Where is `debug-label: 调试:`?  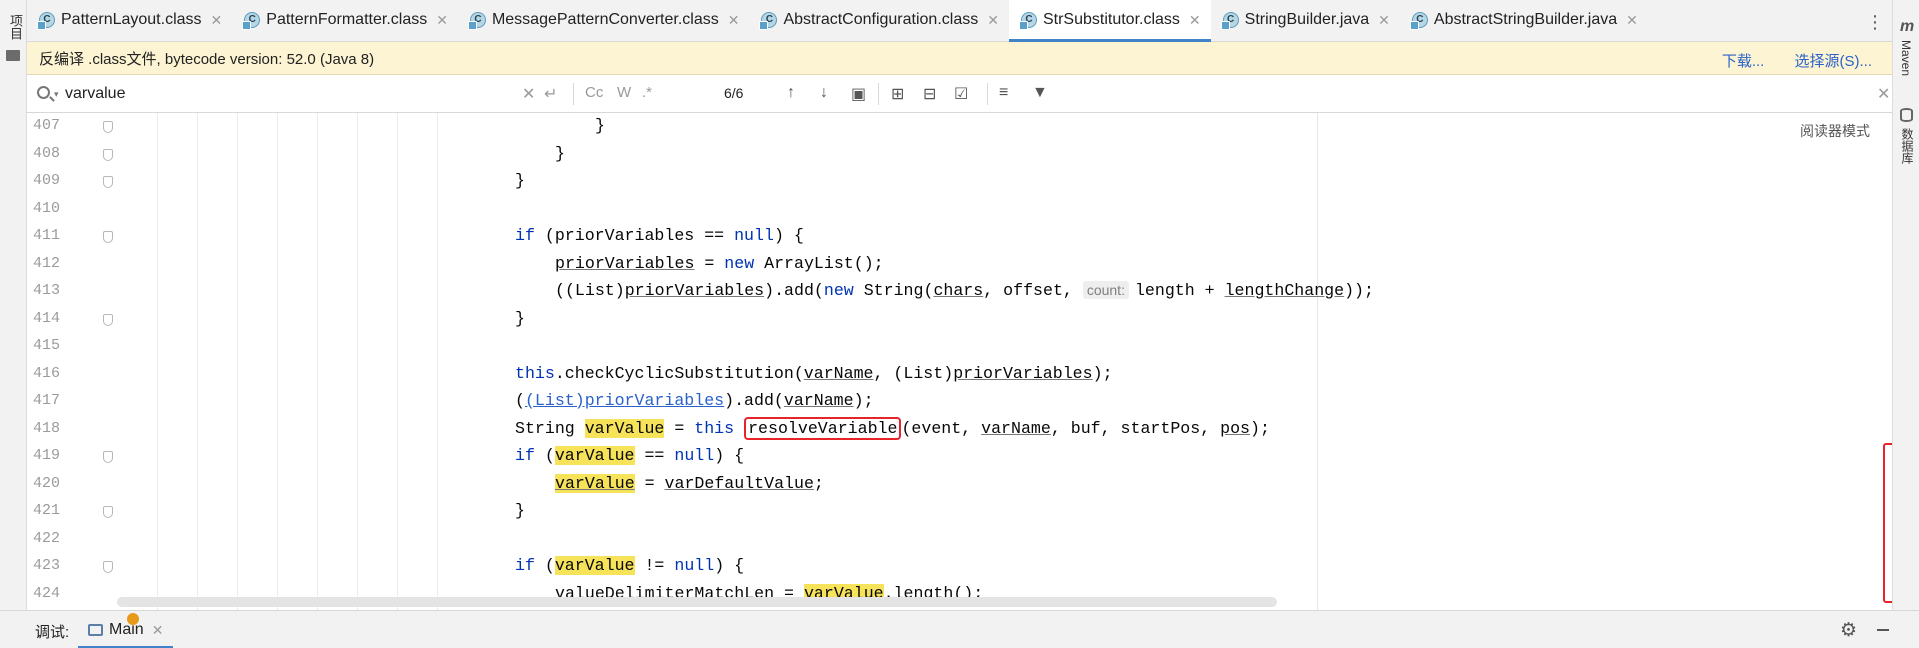
debug-label: 调试: is located at coordinates (52, 632).